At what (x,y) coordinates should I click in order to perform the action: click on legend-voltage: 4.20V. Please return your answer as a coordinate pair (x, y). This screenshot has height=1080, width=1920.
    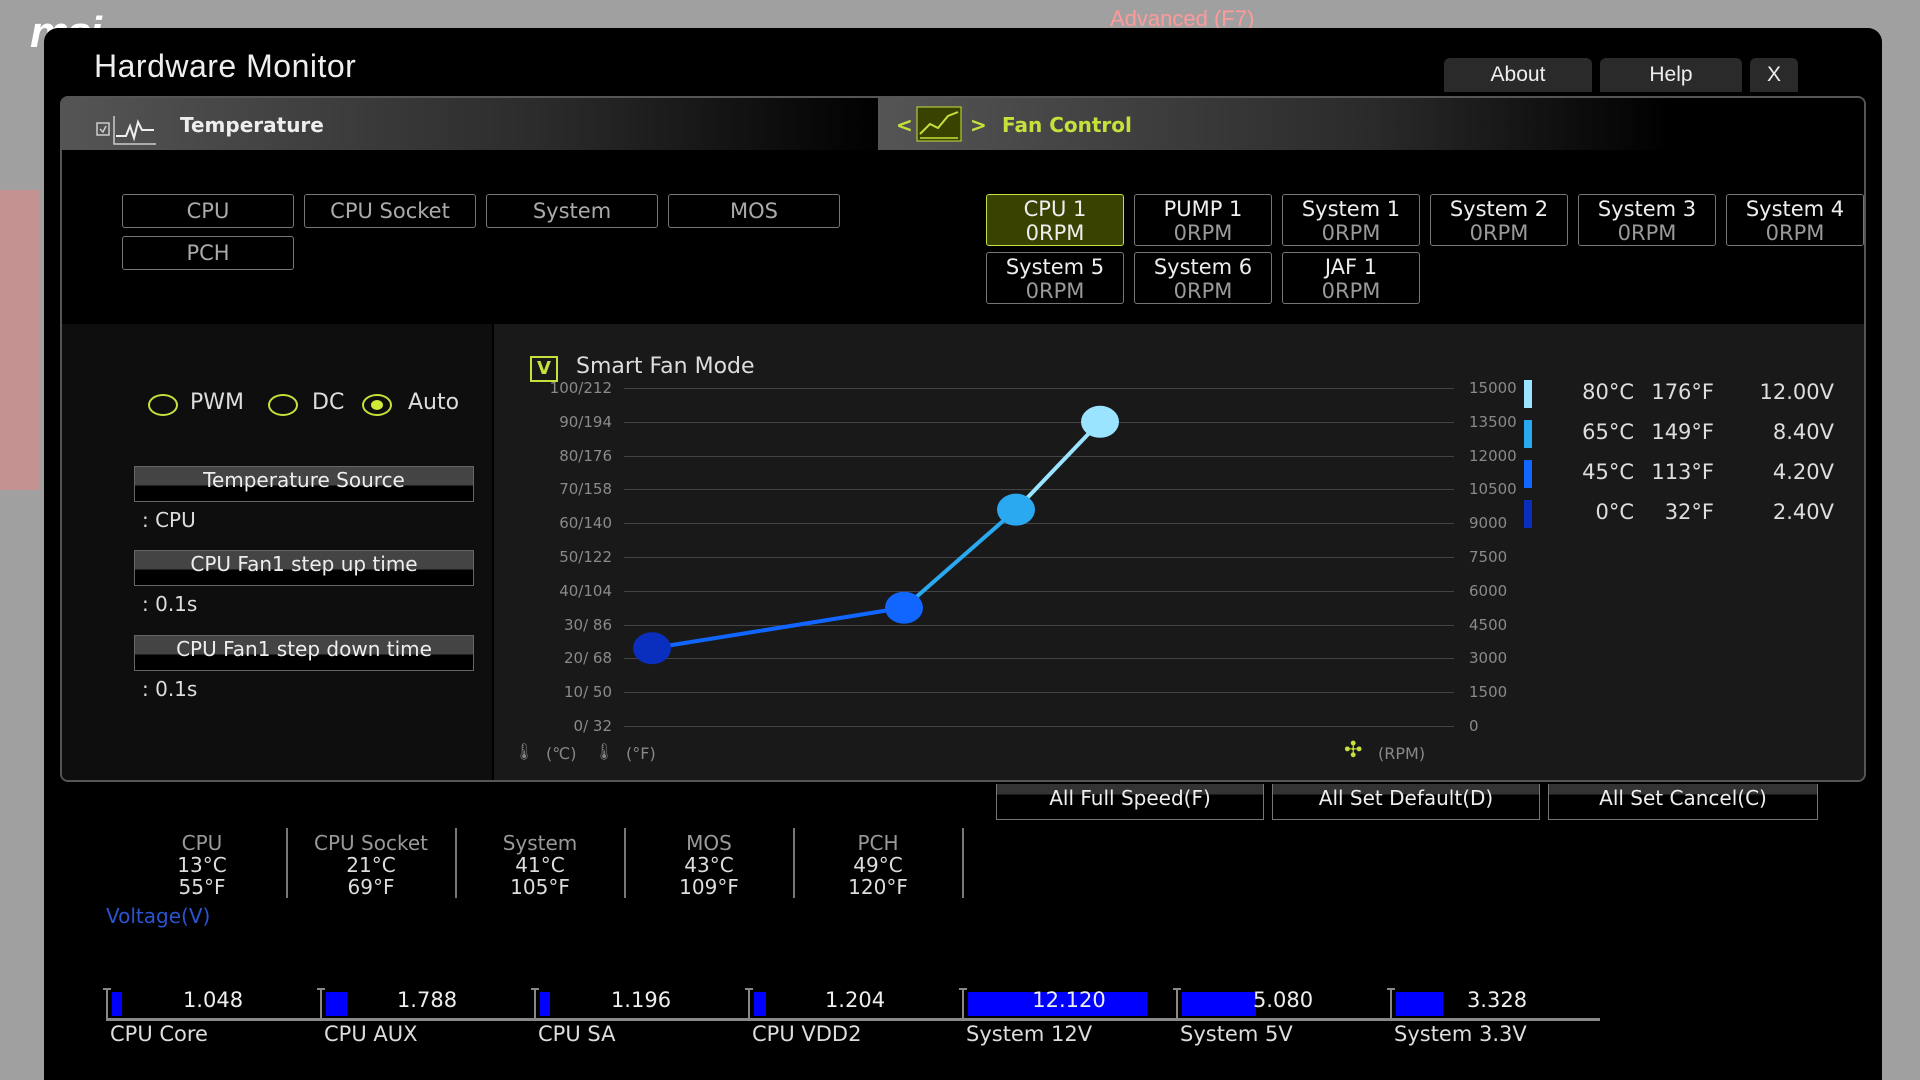
    Looking at the image, I should click on (1803, 472).